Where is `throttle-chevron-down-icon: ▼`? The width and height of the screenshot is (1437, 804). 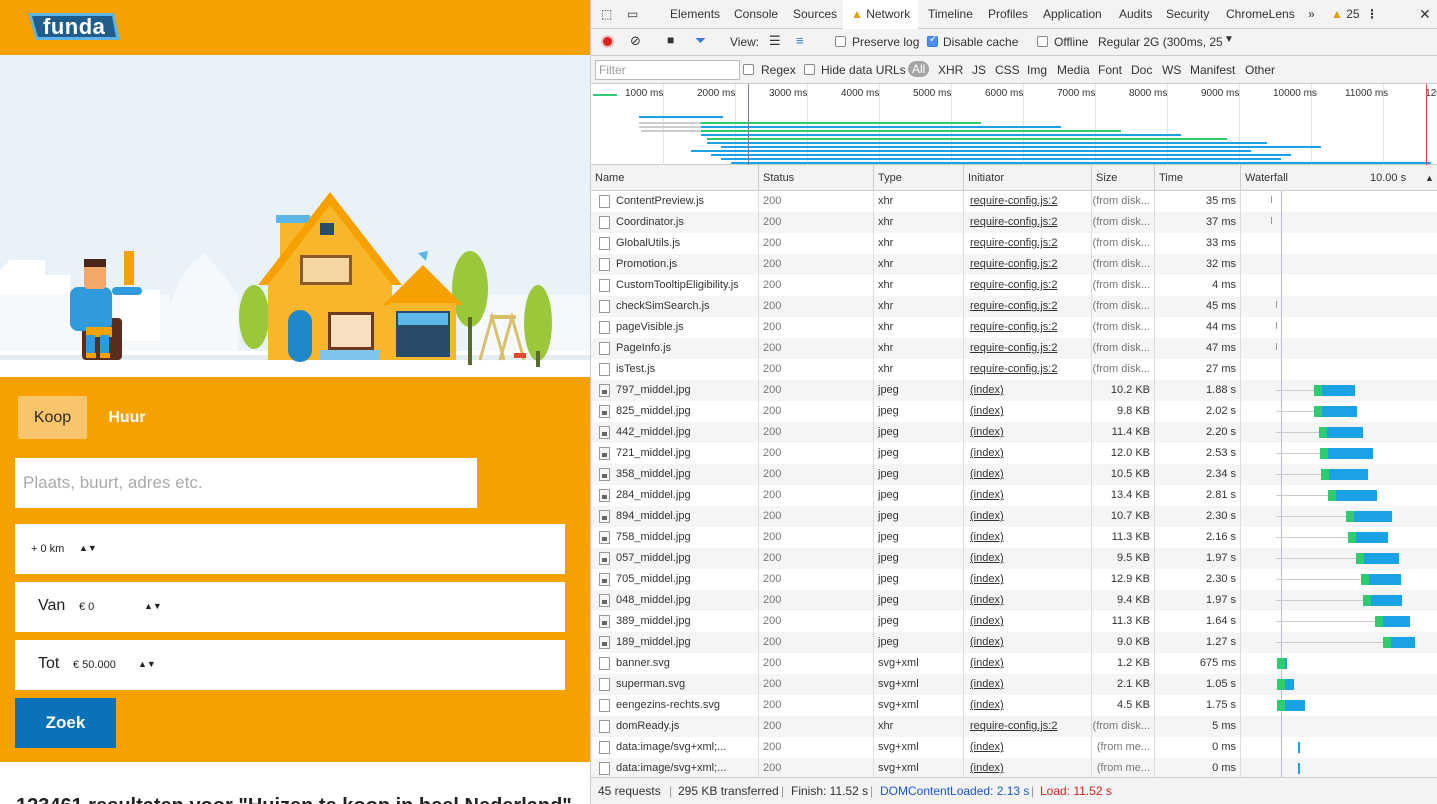
throttle-chevron-down-icon: ▼ is located at coordinates (1229, 39).